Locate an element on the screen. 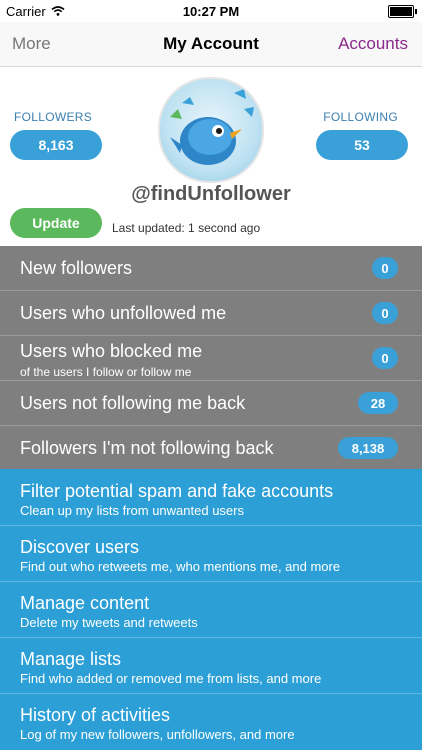 The width and height of the screenshot is (422, 750). username: @findUnfollower is located at coordinates (211, 194).